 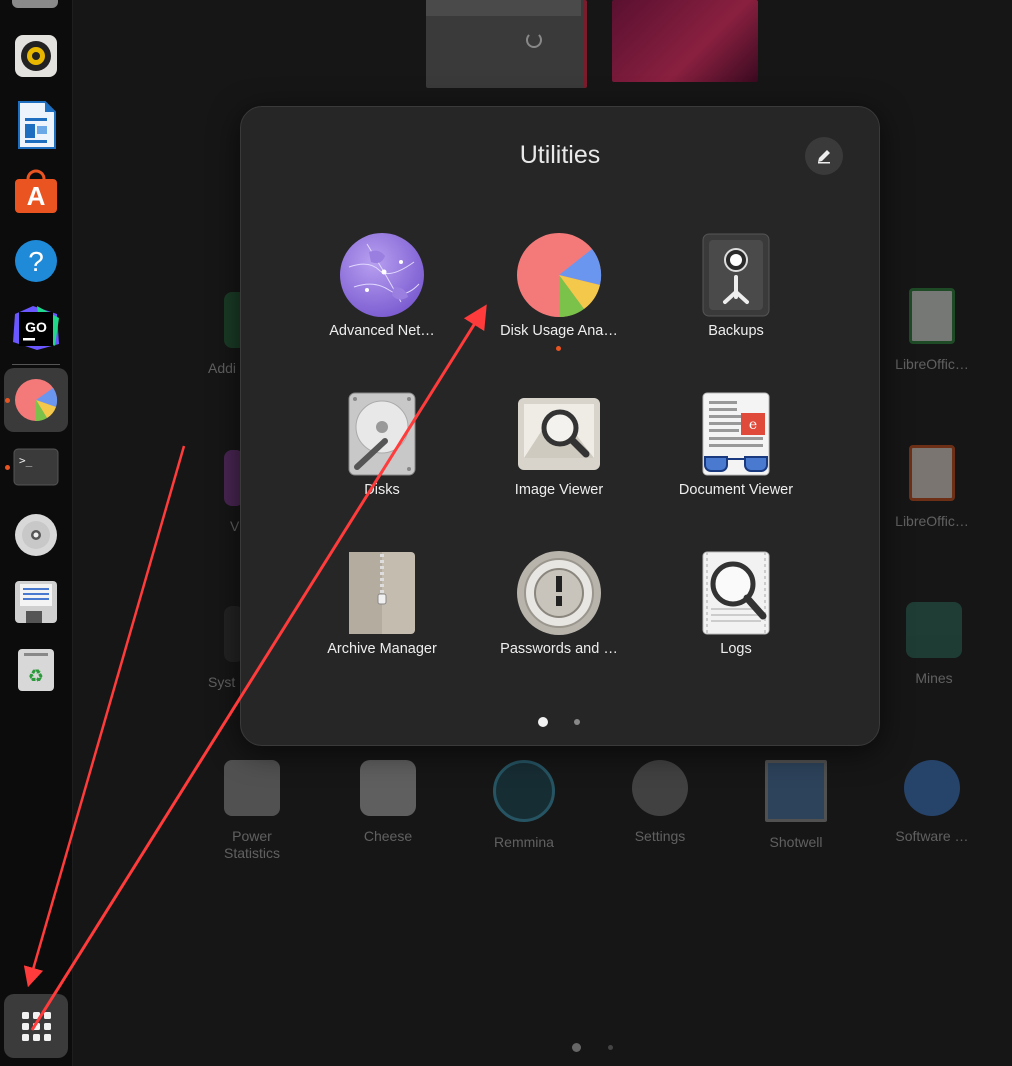 I want to click on dock-item-help: ?, so click(x=36, y=261).